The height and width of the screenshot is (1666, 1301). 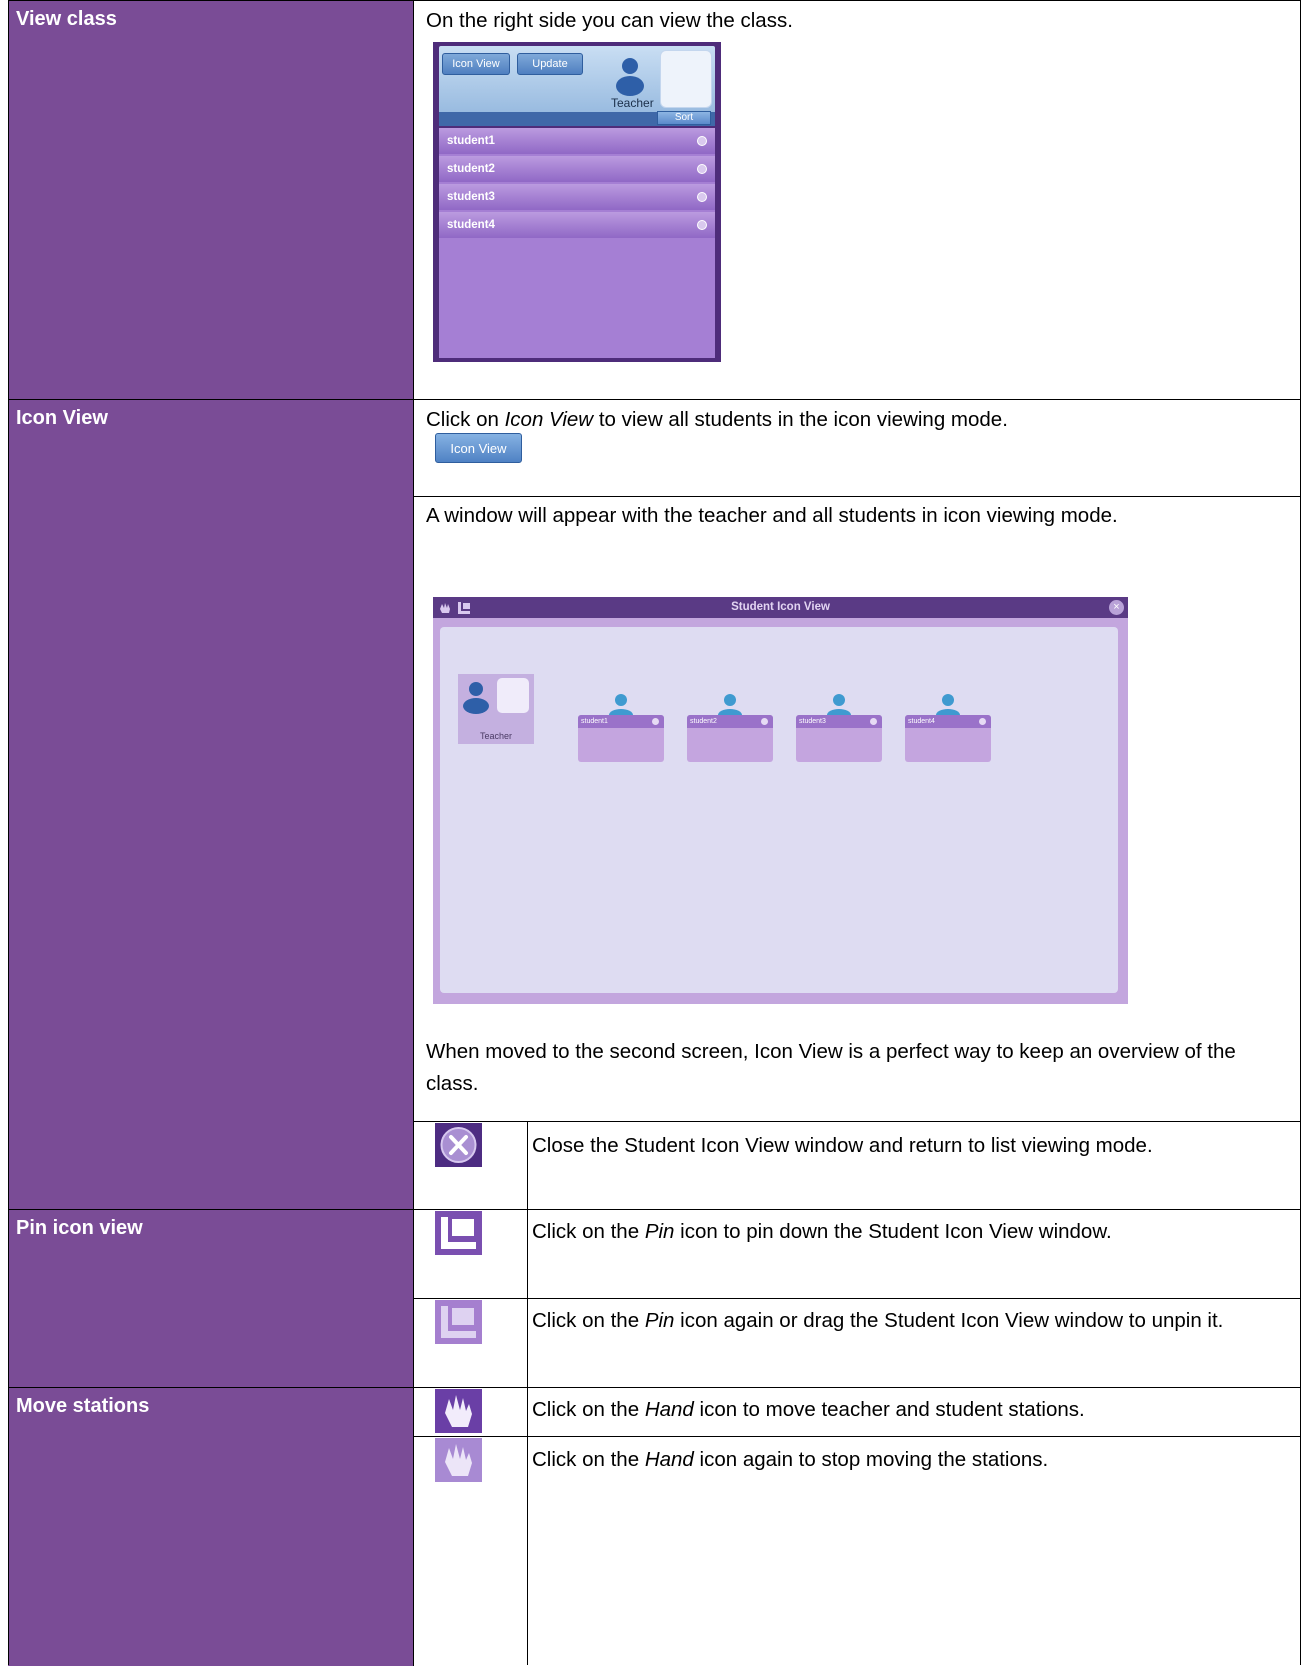 I want to click on student-name: student2, so click(x=471, y=169).